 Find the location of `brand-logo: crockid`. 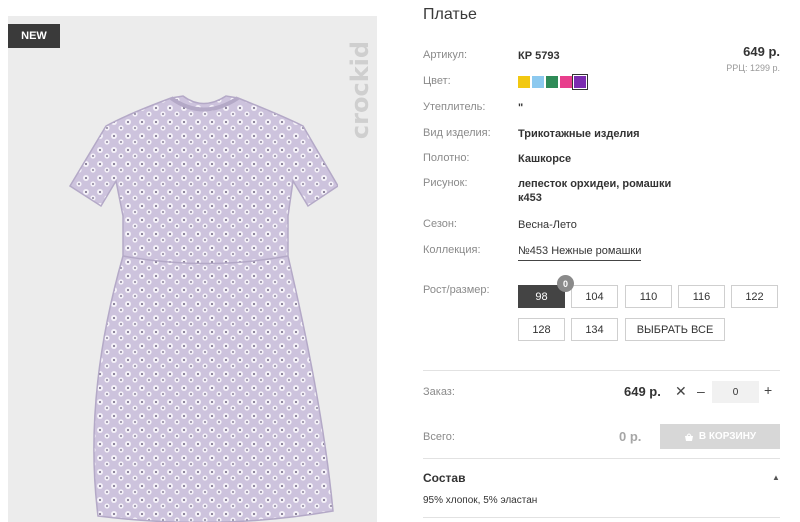

brand-logo: crockid is located at coordinates (360, 90).